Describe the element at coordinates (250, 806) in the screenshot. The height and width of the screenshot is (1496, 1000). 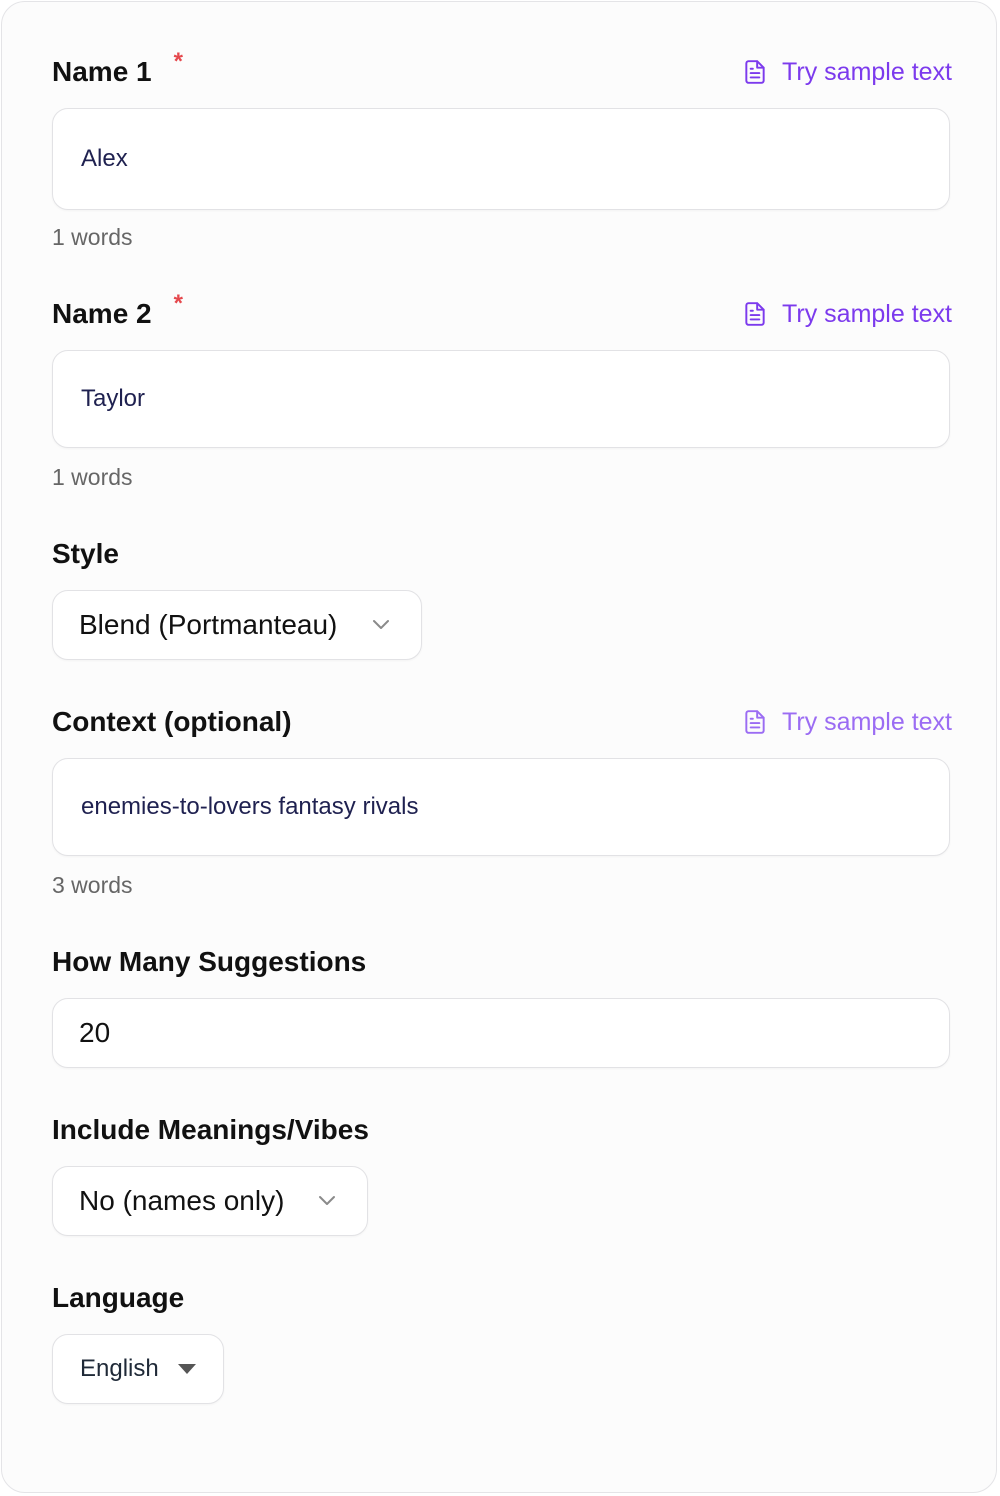
I see `context-input-value: enemies-to-lovers fantasy rivals` at that location.